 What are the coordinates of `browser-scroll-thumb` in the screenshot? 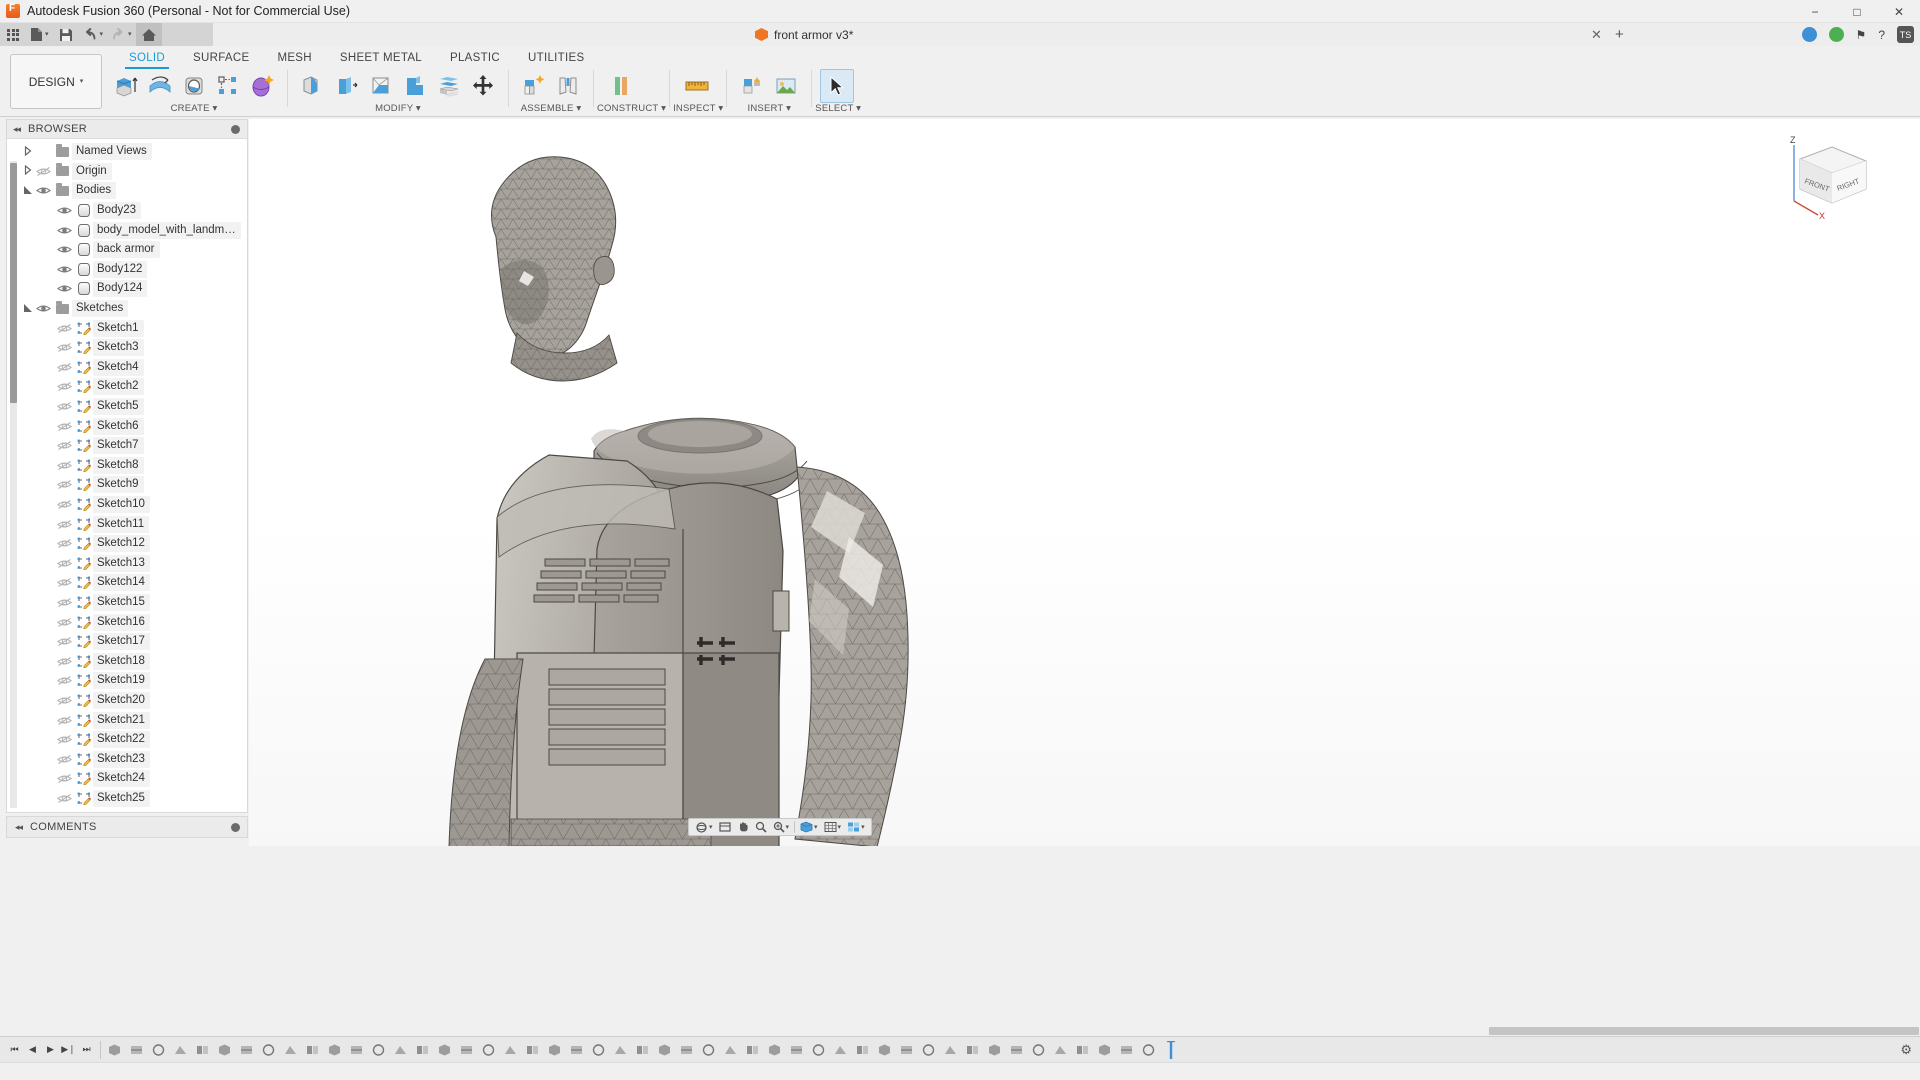 It's located at (13, 283).